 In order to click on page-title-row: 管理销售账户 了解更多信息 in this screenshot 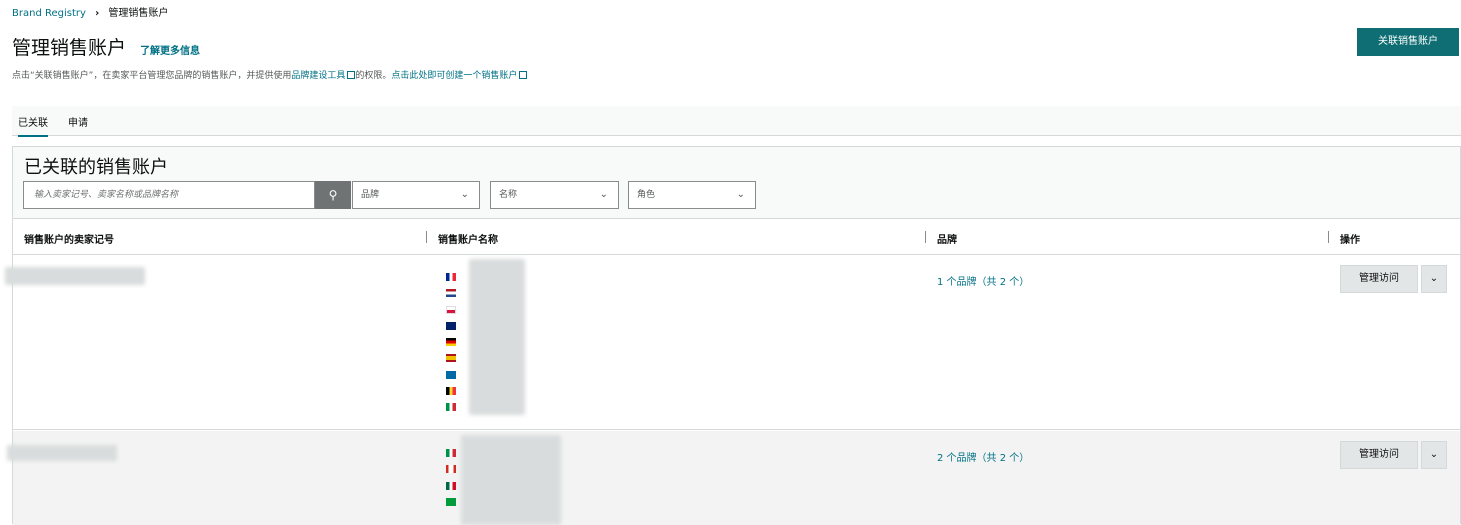, I will do `click(106, 46)`.